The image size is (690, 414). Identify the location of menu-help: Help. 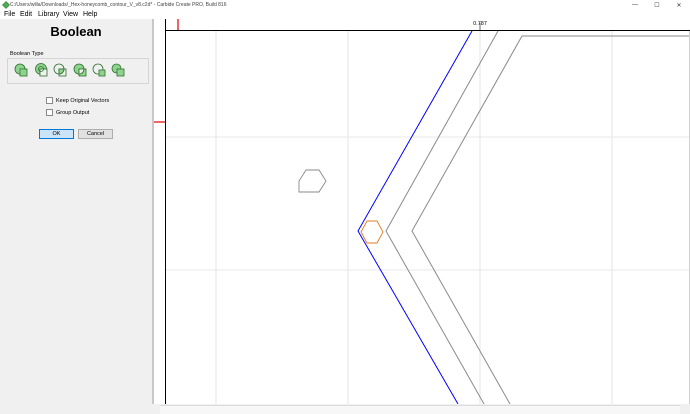
(90, 14).